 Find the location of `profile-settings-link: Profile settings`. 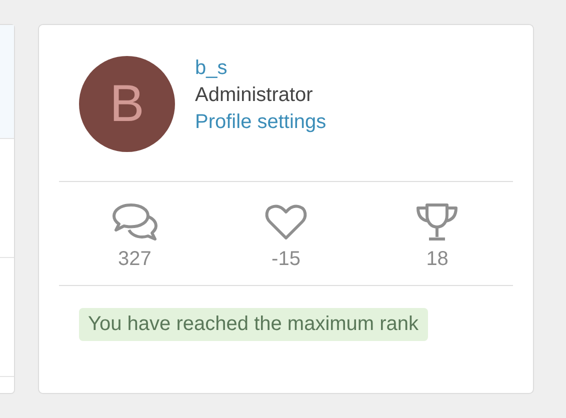

profile-settings-link: Profile settings is located at coordinates (260, 122).